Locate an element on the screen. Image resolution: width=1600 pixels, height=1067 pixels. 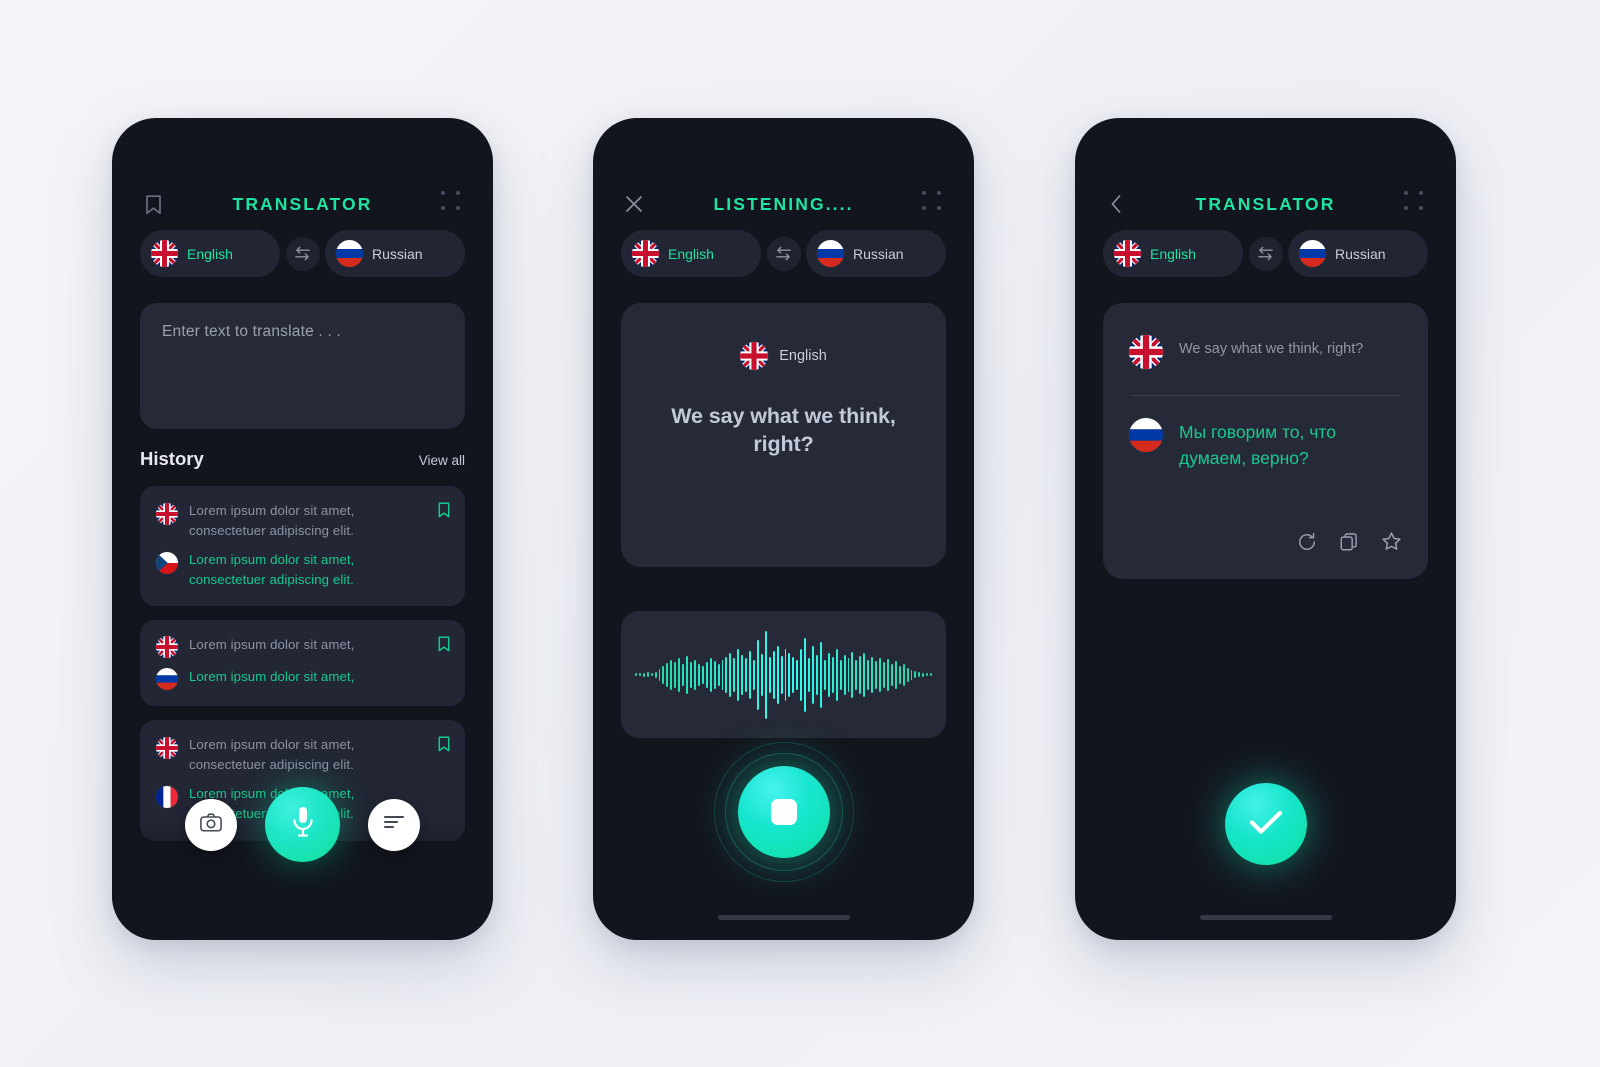
translate-input-card: Enter text to translate . . . is located at coordinates (302, 366).